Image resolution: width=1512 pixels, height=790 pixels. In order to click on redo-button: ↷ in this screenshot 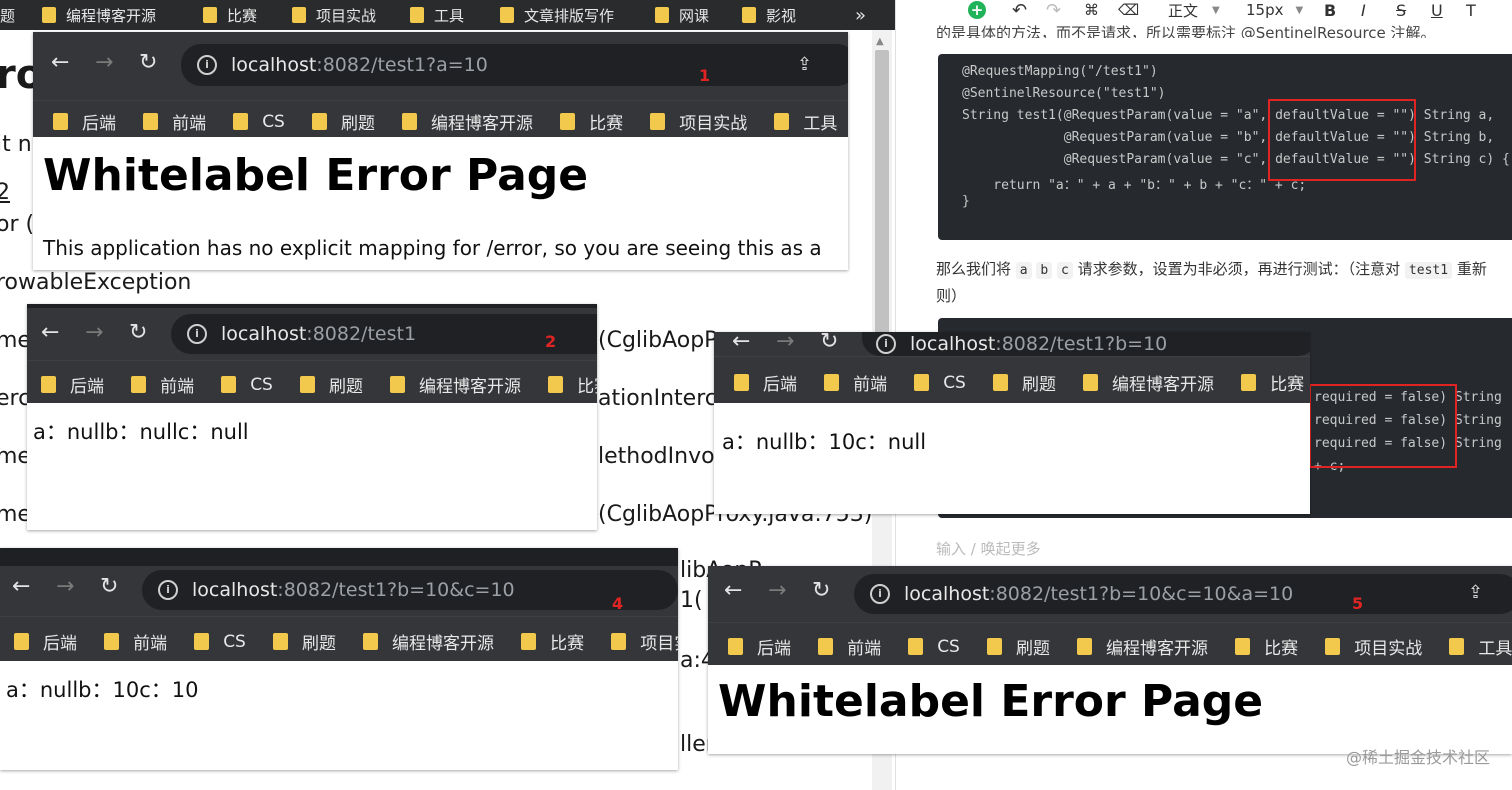, I will do `click(1053, 10)`.